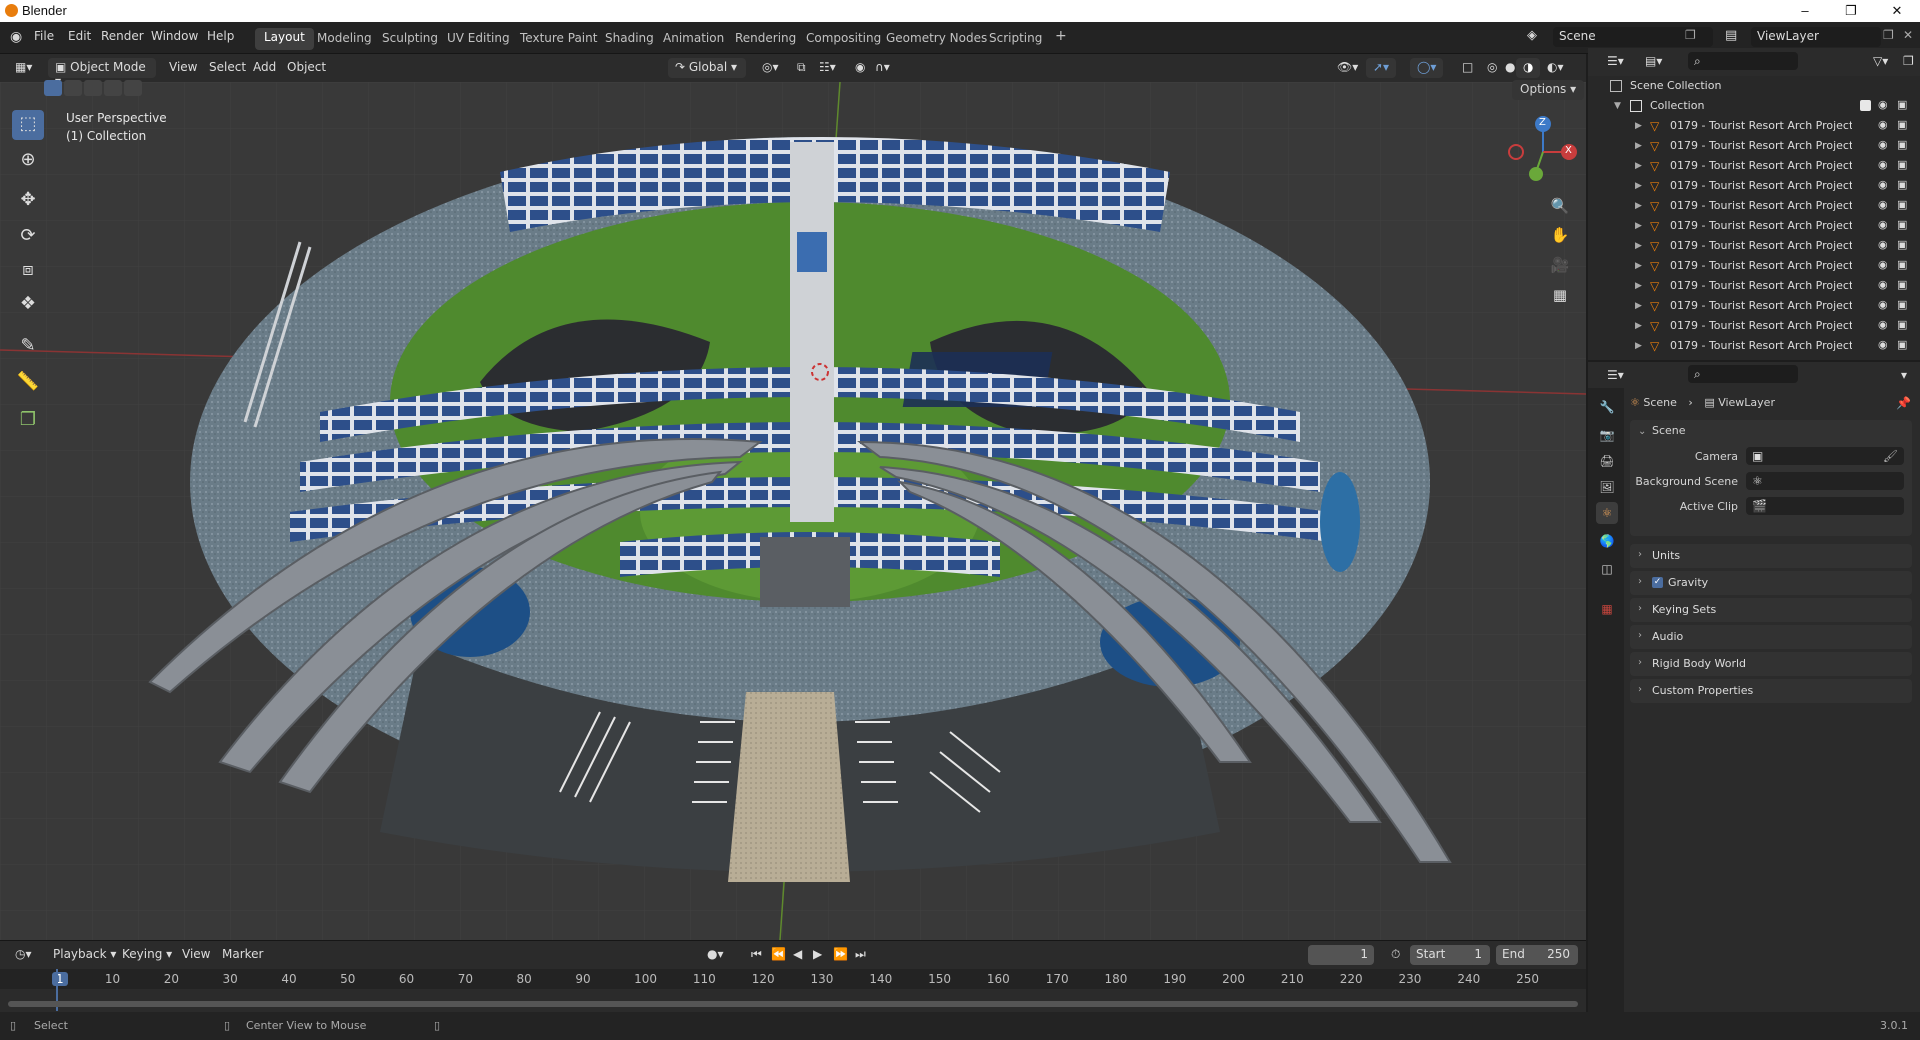  What do you see at coordinates (1555, 68) in the screenshot?
I see `rendered-shading-icon: ◐▾` at bounding box center [1555, 68].